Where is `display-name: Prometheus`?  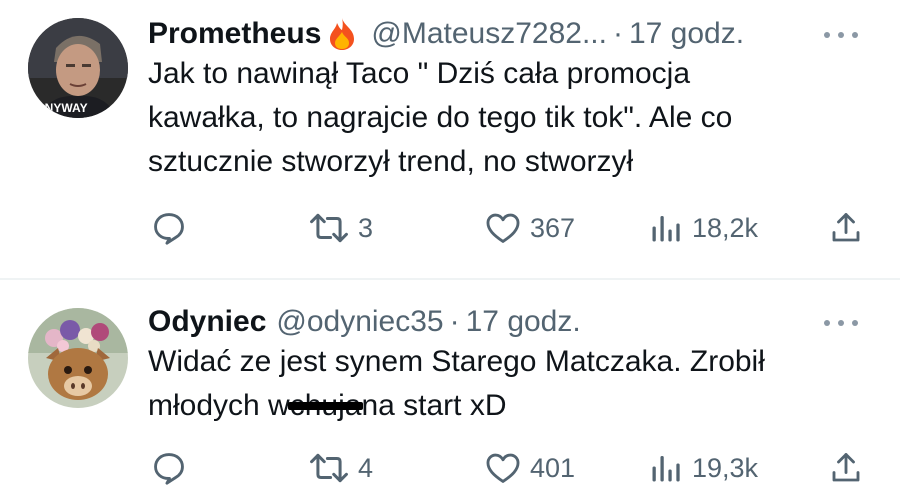 display-name: Prometheus is located at coordinates (234, 34).